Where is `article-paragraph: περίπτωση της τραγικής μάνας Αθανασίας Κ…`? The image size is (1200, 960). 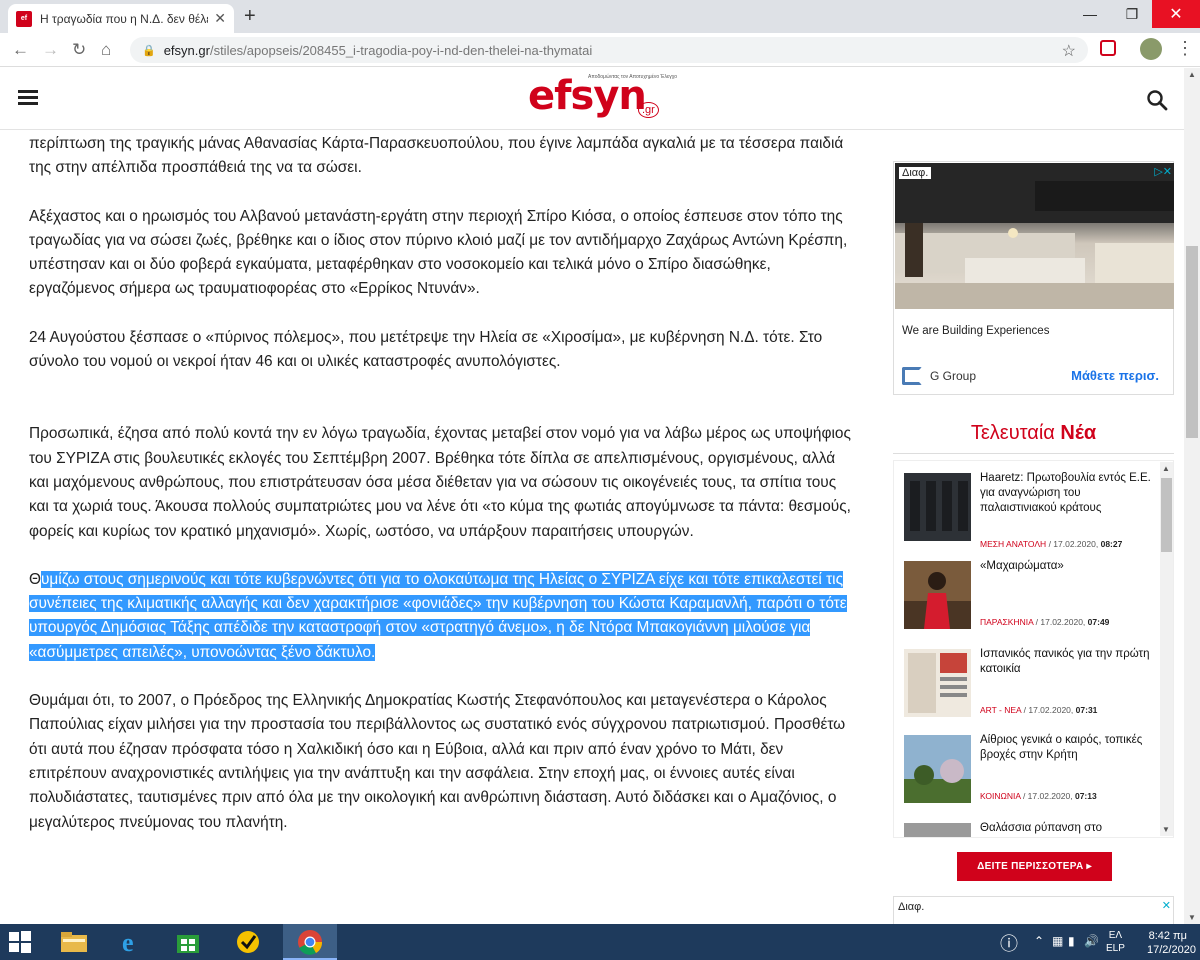 article-paragraph: περίπτωση της τραγικής μάνας Αθανασίας Κ… is located at coordinates (436, 156).